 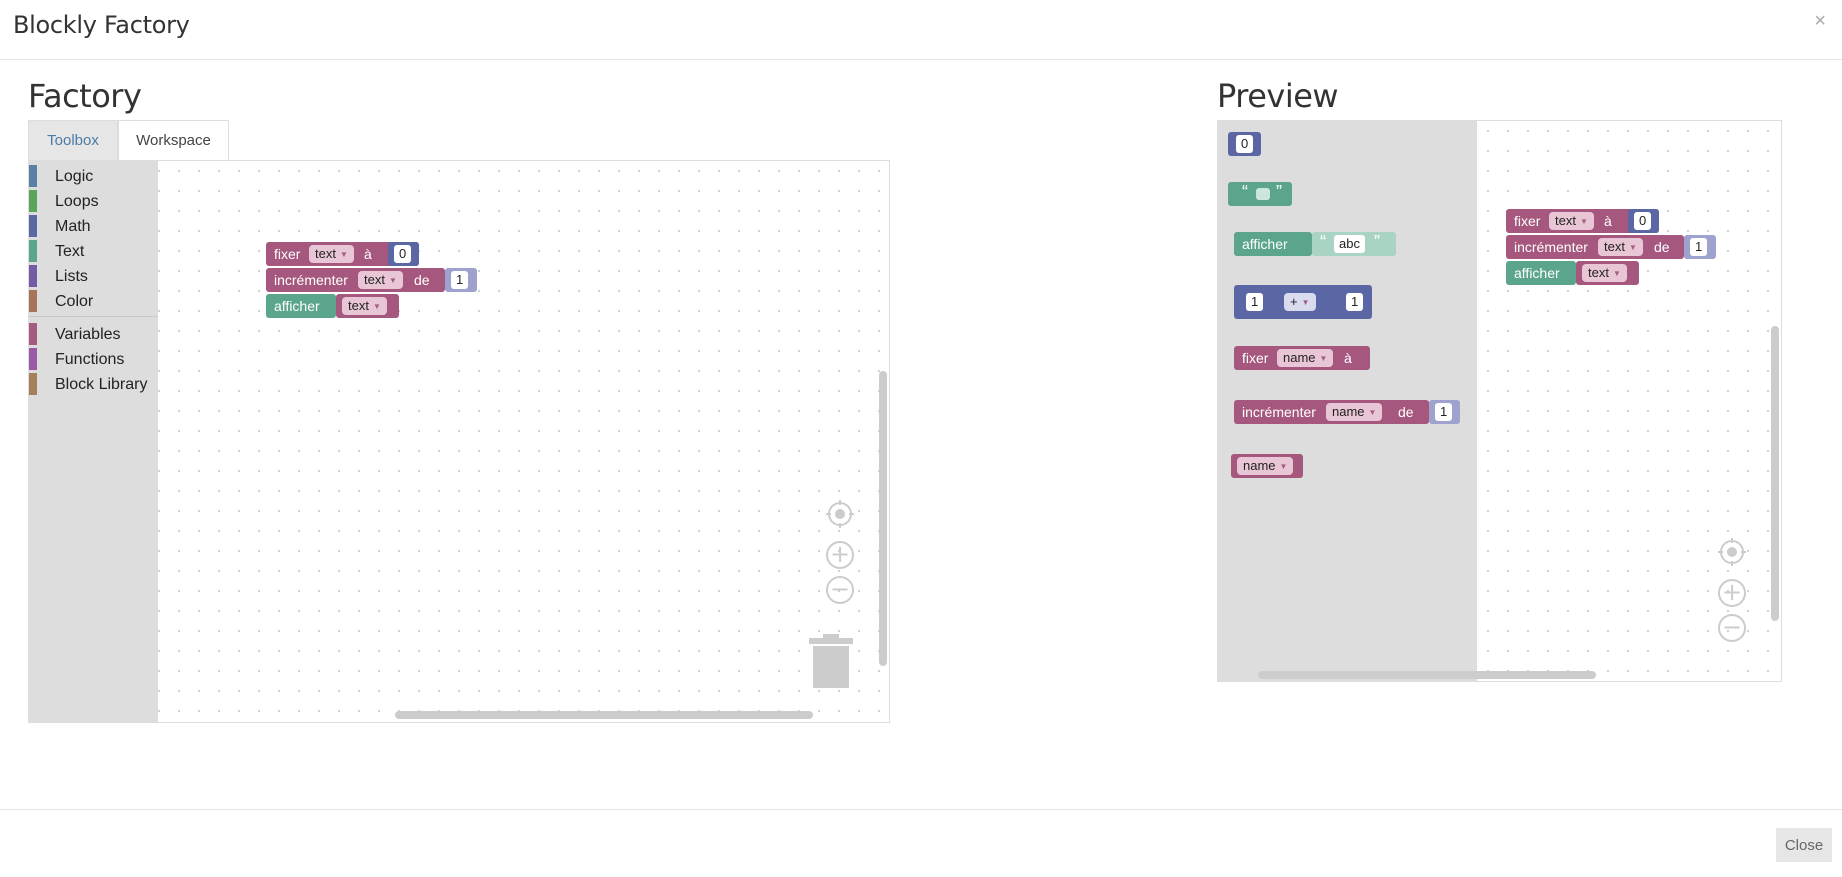 What do you see at coordinates (74, 301) in the screenshot?
I see `category-label: Color` at bounding box center [74, 301].